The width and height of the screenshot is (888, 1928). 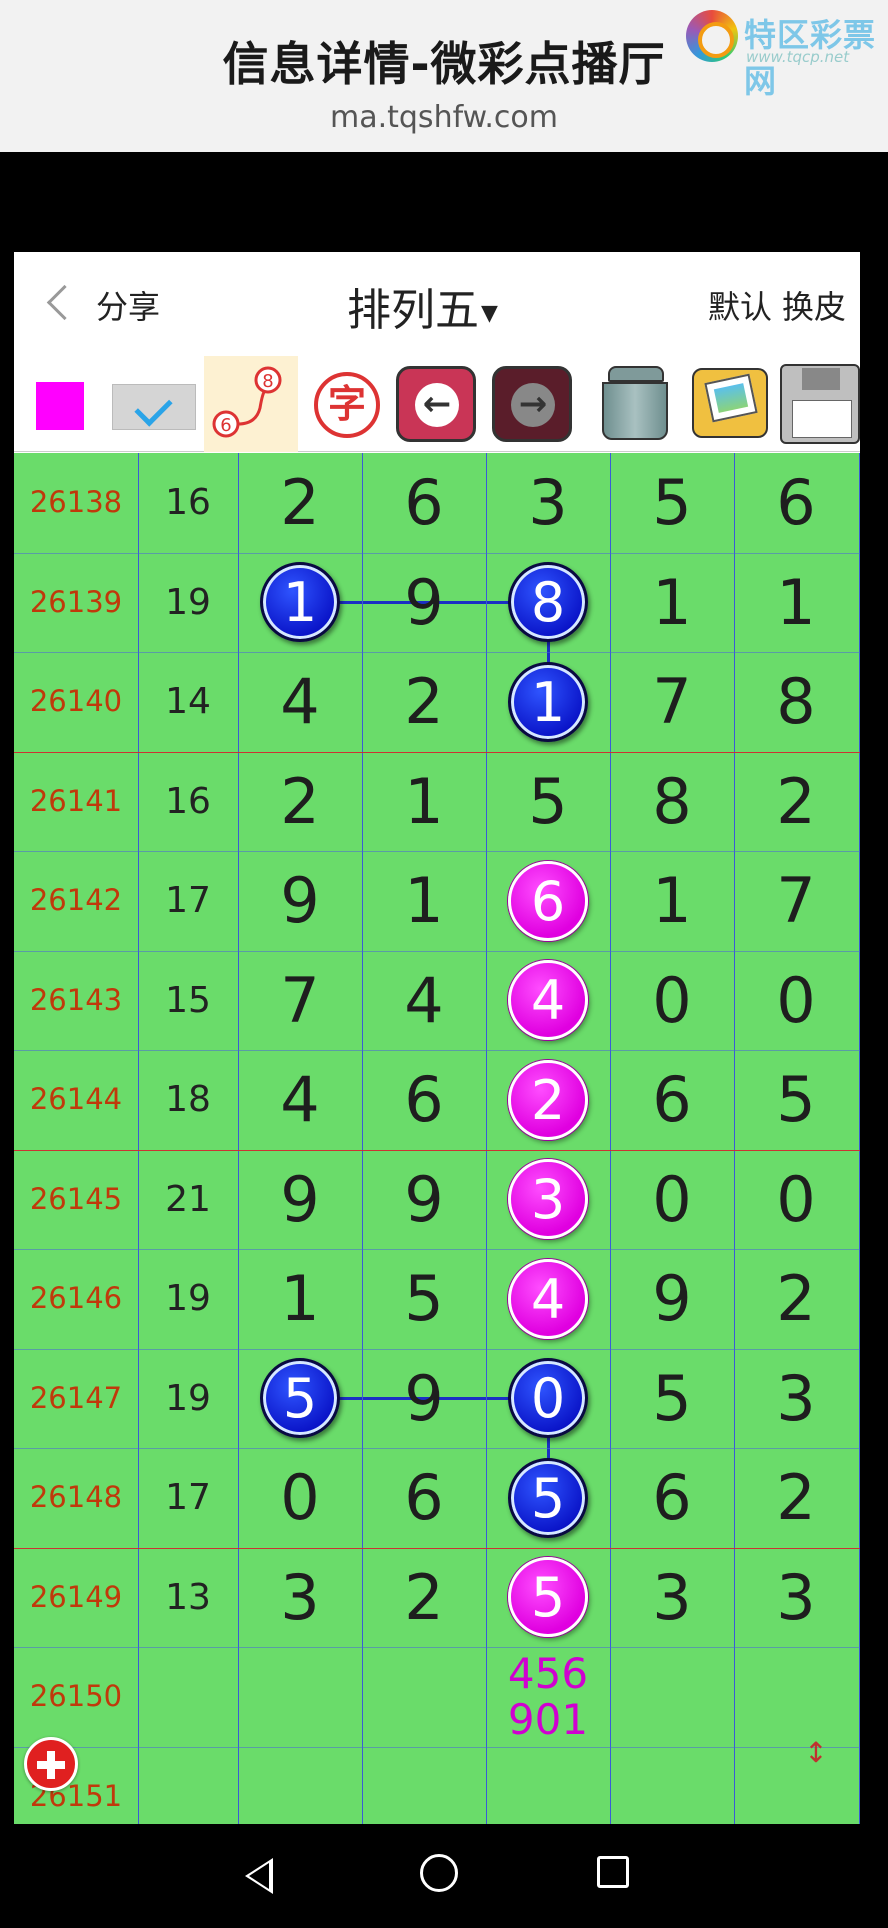 I want to click on trend-line-icon: 8 6, so click(x=251, y=404).